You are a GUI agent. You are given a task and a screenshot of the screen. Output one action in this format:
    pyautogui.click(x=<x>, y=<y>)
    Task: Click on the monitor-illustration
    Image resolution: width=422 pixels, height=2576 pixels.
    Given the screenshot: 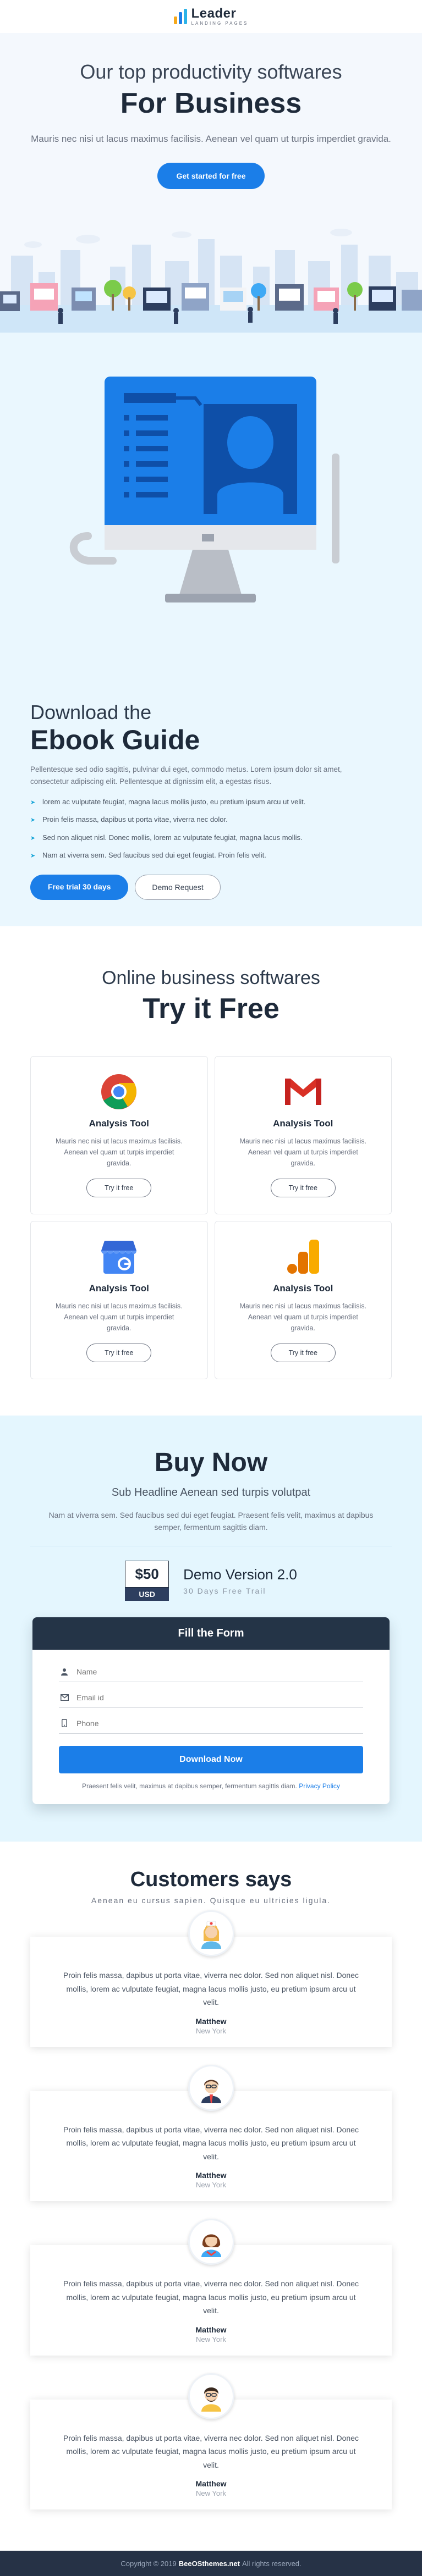 What is the action you would take?
    pyautogui.click(x=211, y=525)
    